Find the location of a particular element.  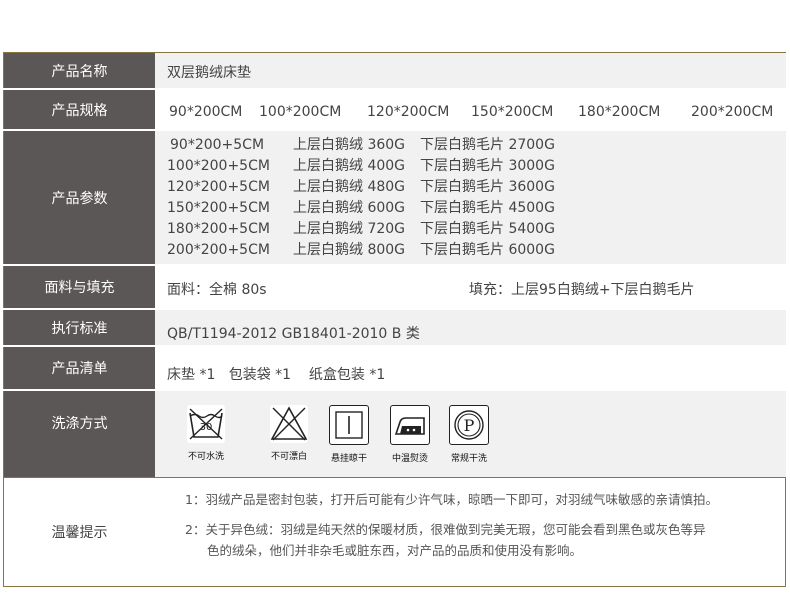

param-size: 180*200+5CM is located at coordinates (218, 229).